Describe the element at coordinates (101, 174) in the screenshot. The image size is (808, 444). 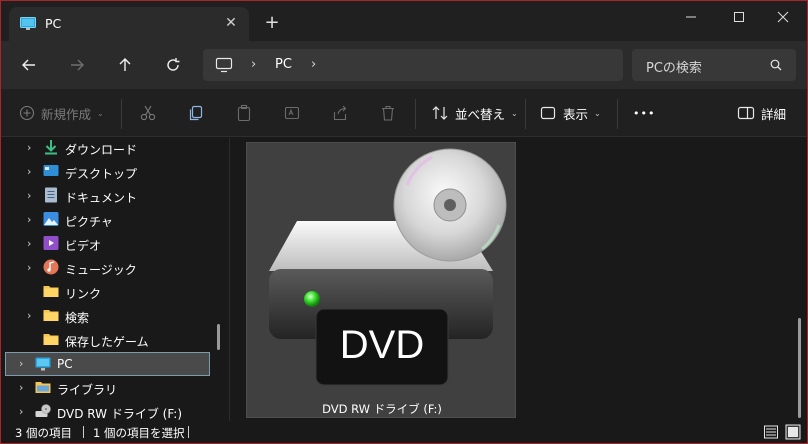
I see `nav-label-desktop: デスクトップ` at that location.